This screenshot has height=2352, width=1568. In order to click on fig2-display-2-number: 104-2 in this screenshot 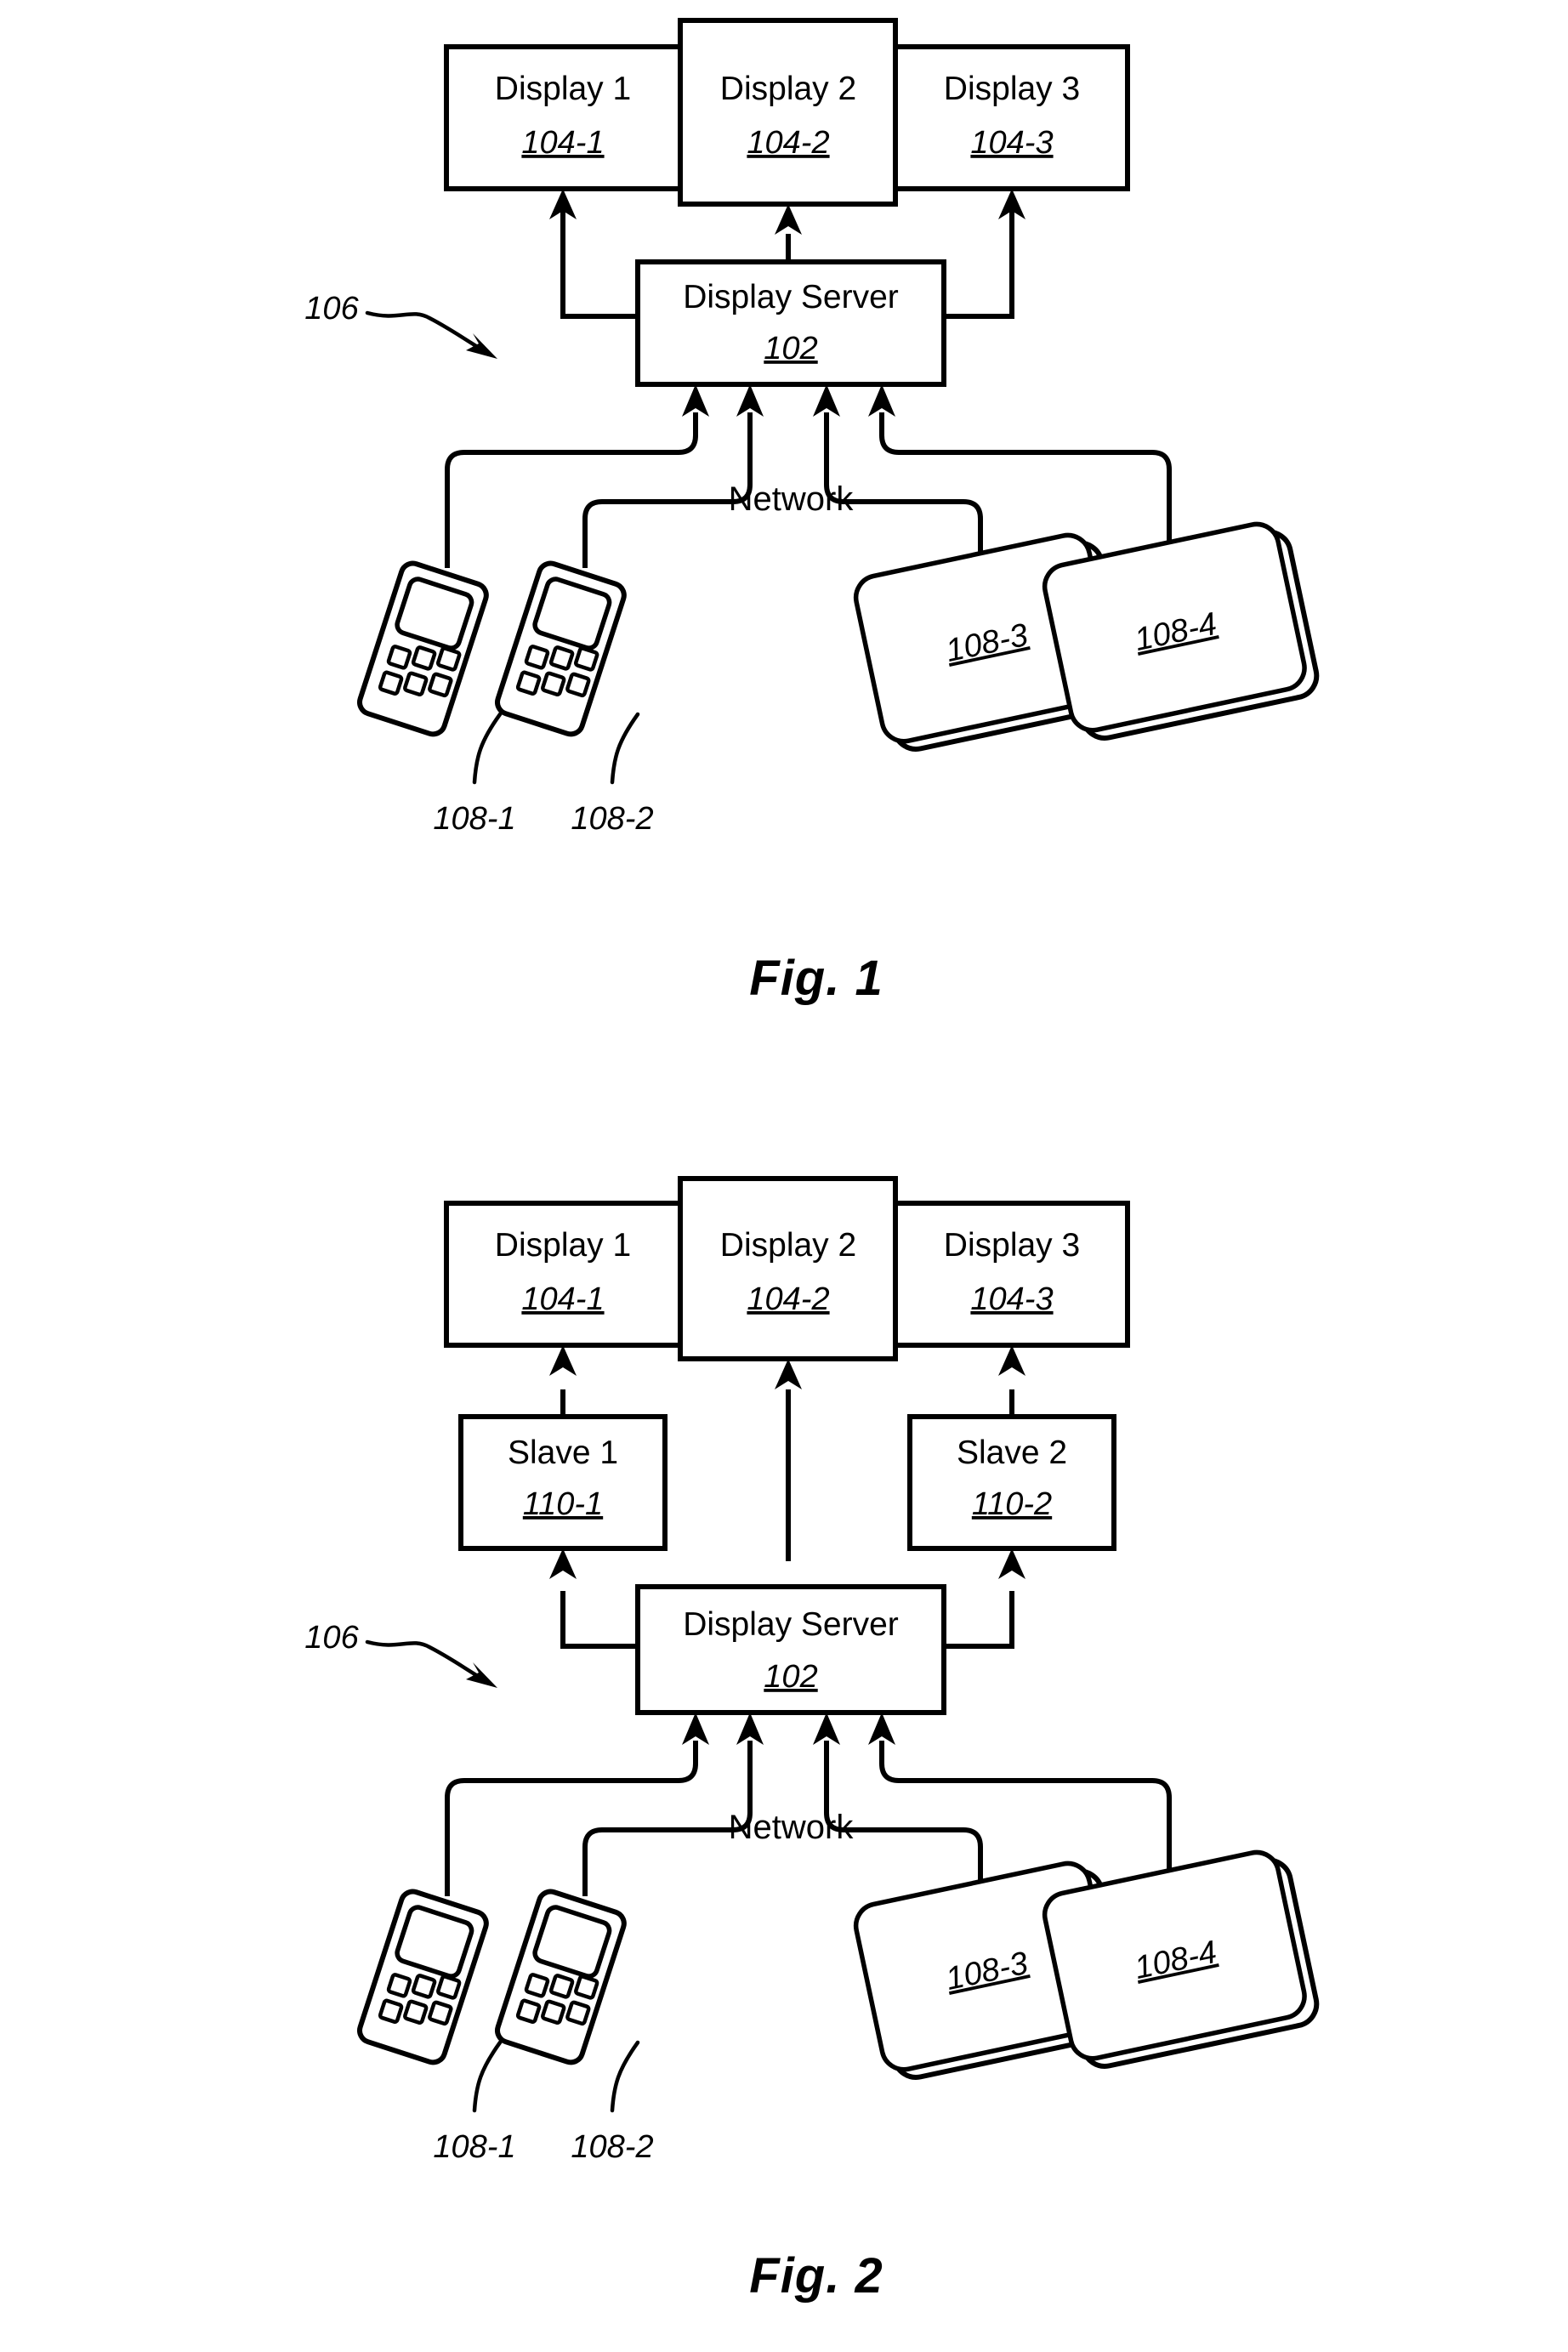, I will do `click(788, 1299)`.